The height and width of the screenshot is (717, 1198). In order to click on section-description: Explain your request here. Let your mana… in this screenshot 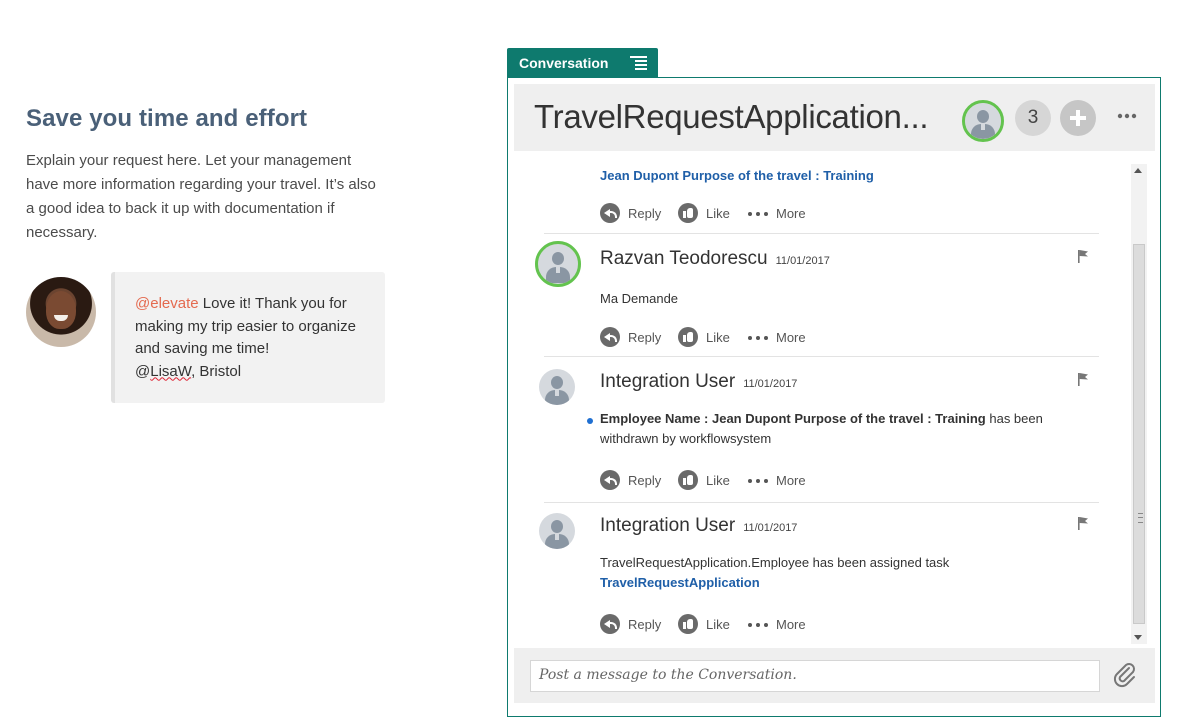, I will do `click(201, 196)`.